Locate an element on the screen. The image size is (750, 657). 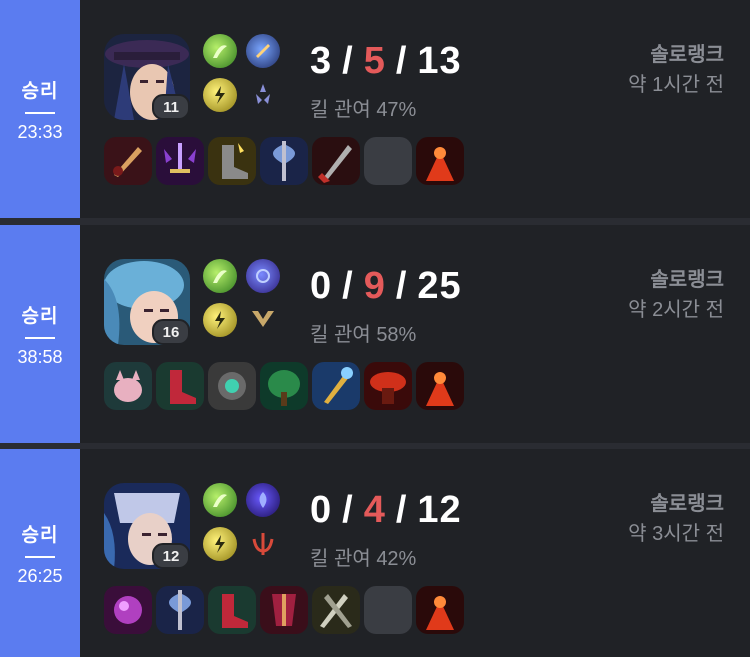
item-orb-icon is located at coordinates (128, 610).